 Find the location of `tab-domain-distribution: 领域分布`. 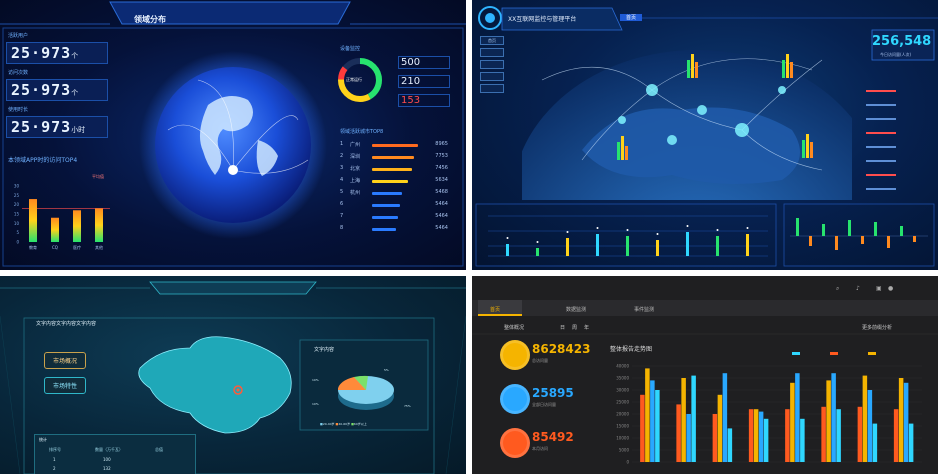

tab-domain-distribution: 领域分布 is located at coordinates (150, 19).